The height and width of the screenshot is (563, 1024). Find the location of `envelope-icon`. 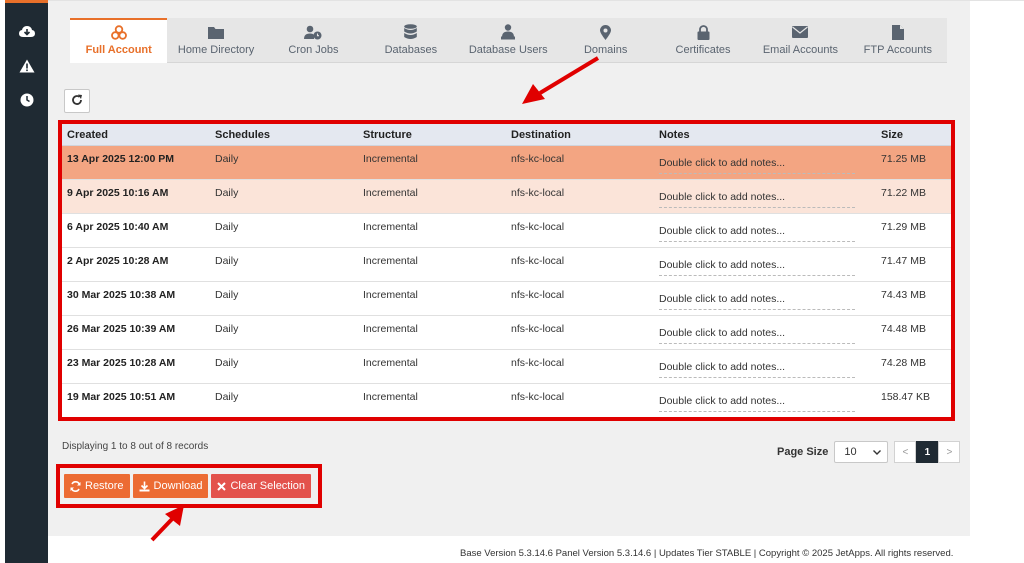

envelope-icon is located at coordinates (800, 32).